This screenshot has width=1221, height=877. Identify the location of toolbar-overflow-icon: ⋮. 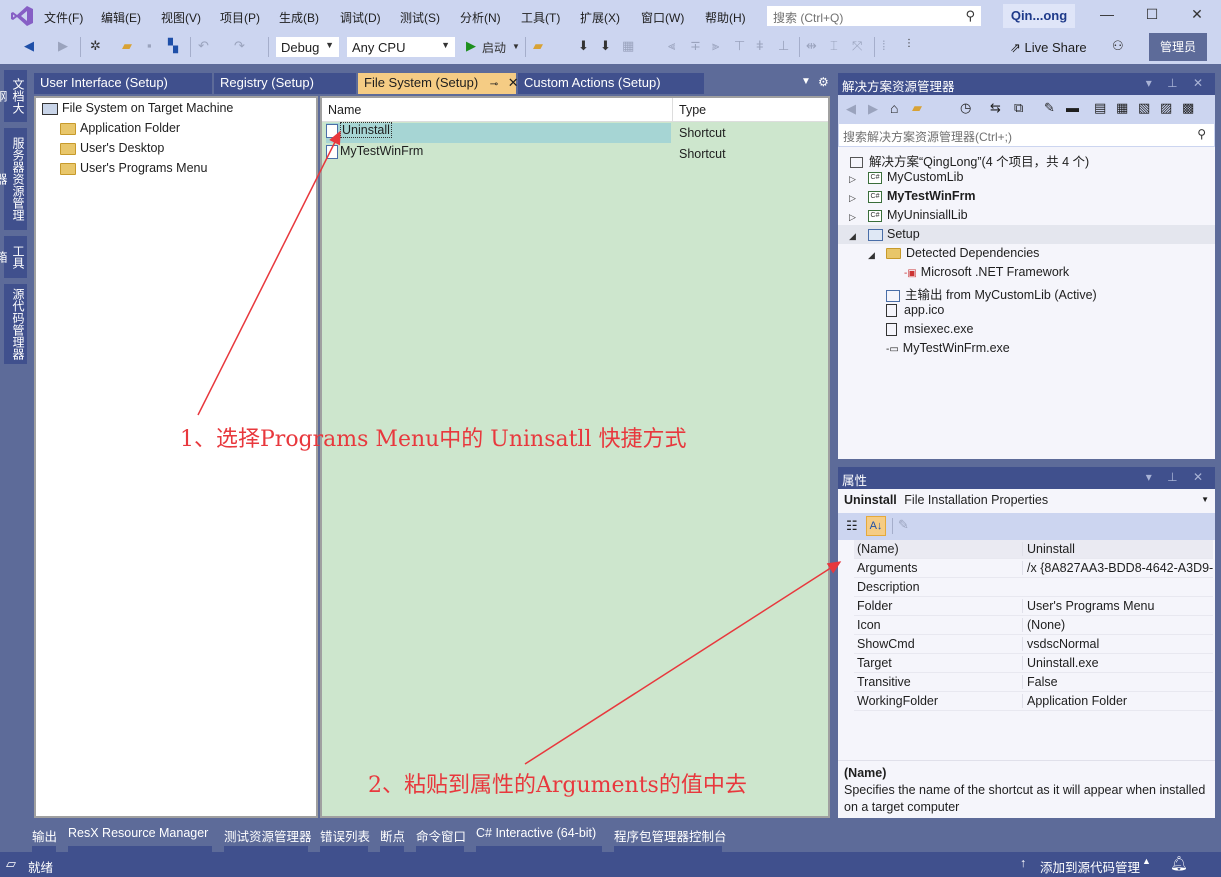
(909, 43).